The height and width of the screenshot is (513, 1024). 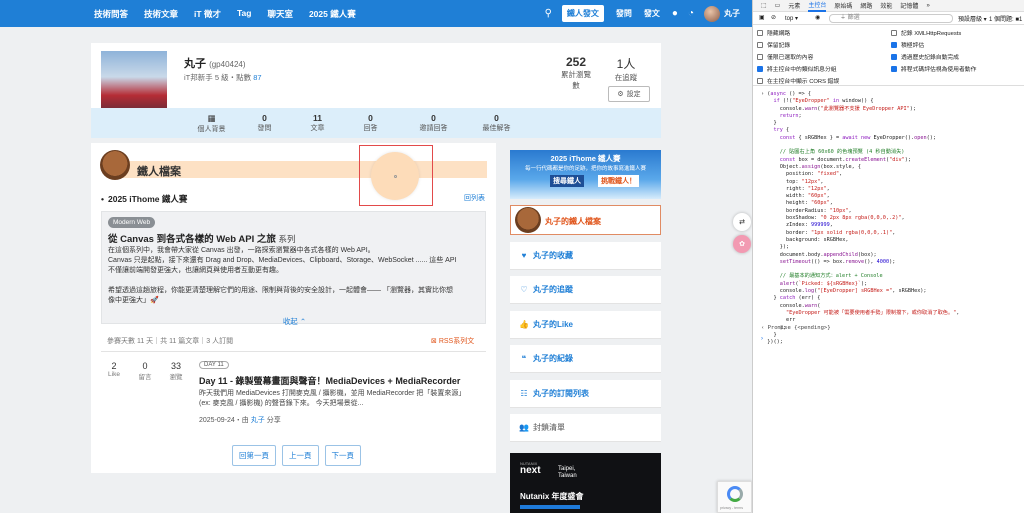 I want to click on sidebar-item-blocklist: 👥 封鎖清單, so click(x=585, y=428).